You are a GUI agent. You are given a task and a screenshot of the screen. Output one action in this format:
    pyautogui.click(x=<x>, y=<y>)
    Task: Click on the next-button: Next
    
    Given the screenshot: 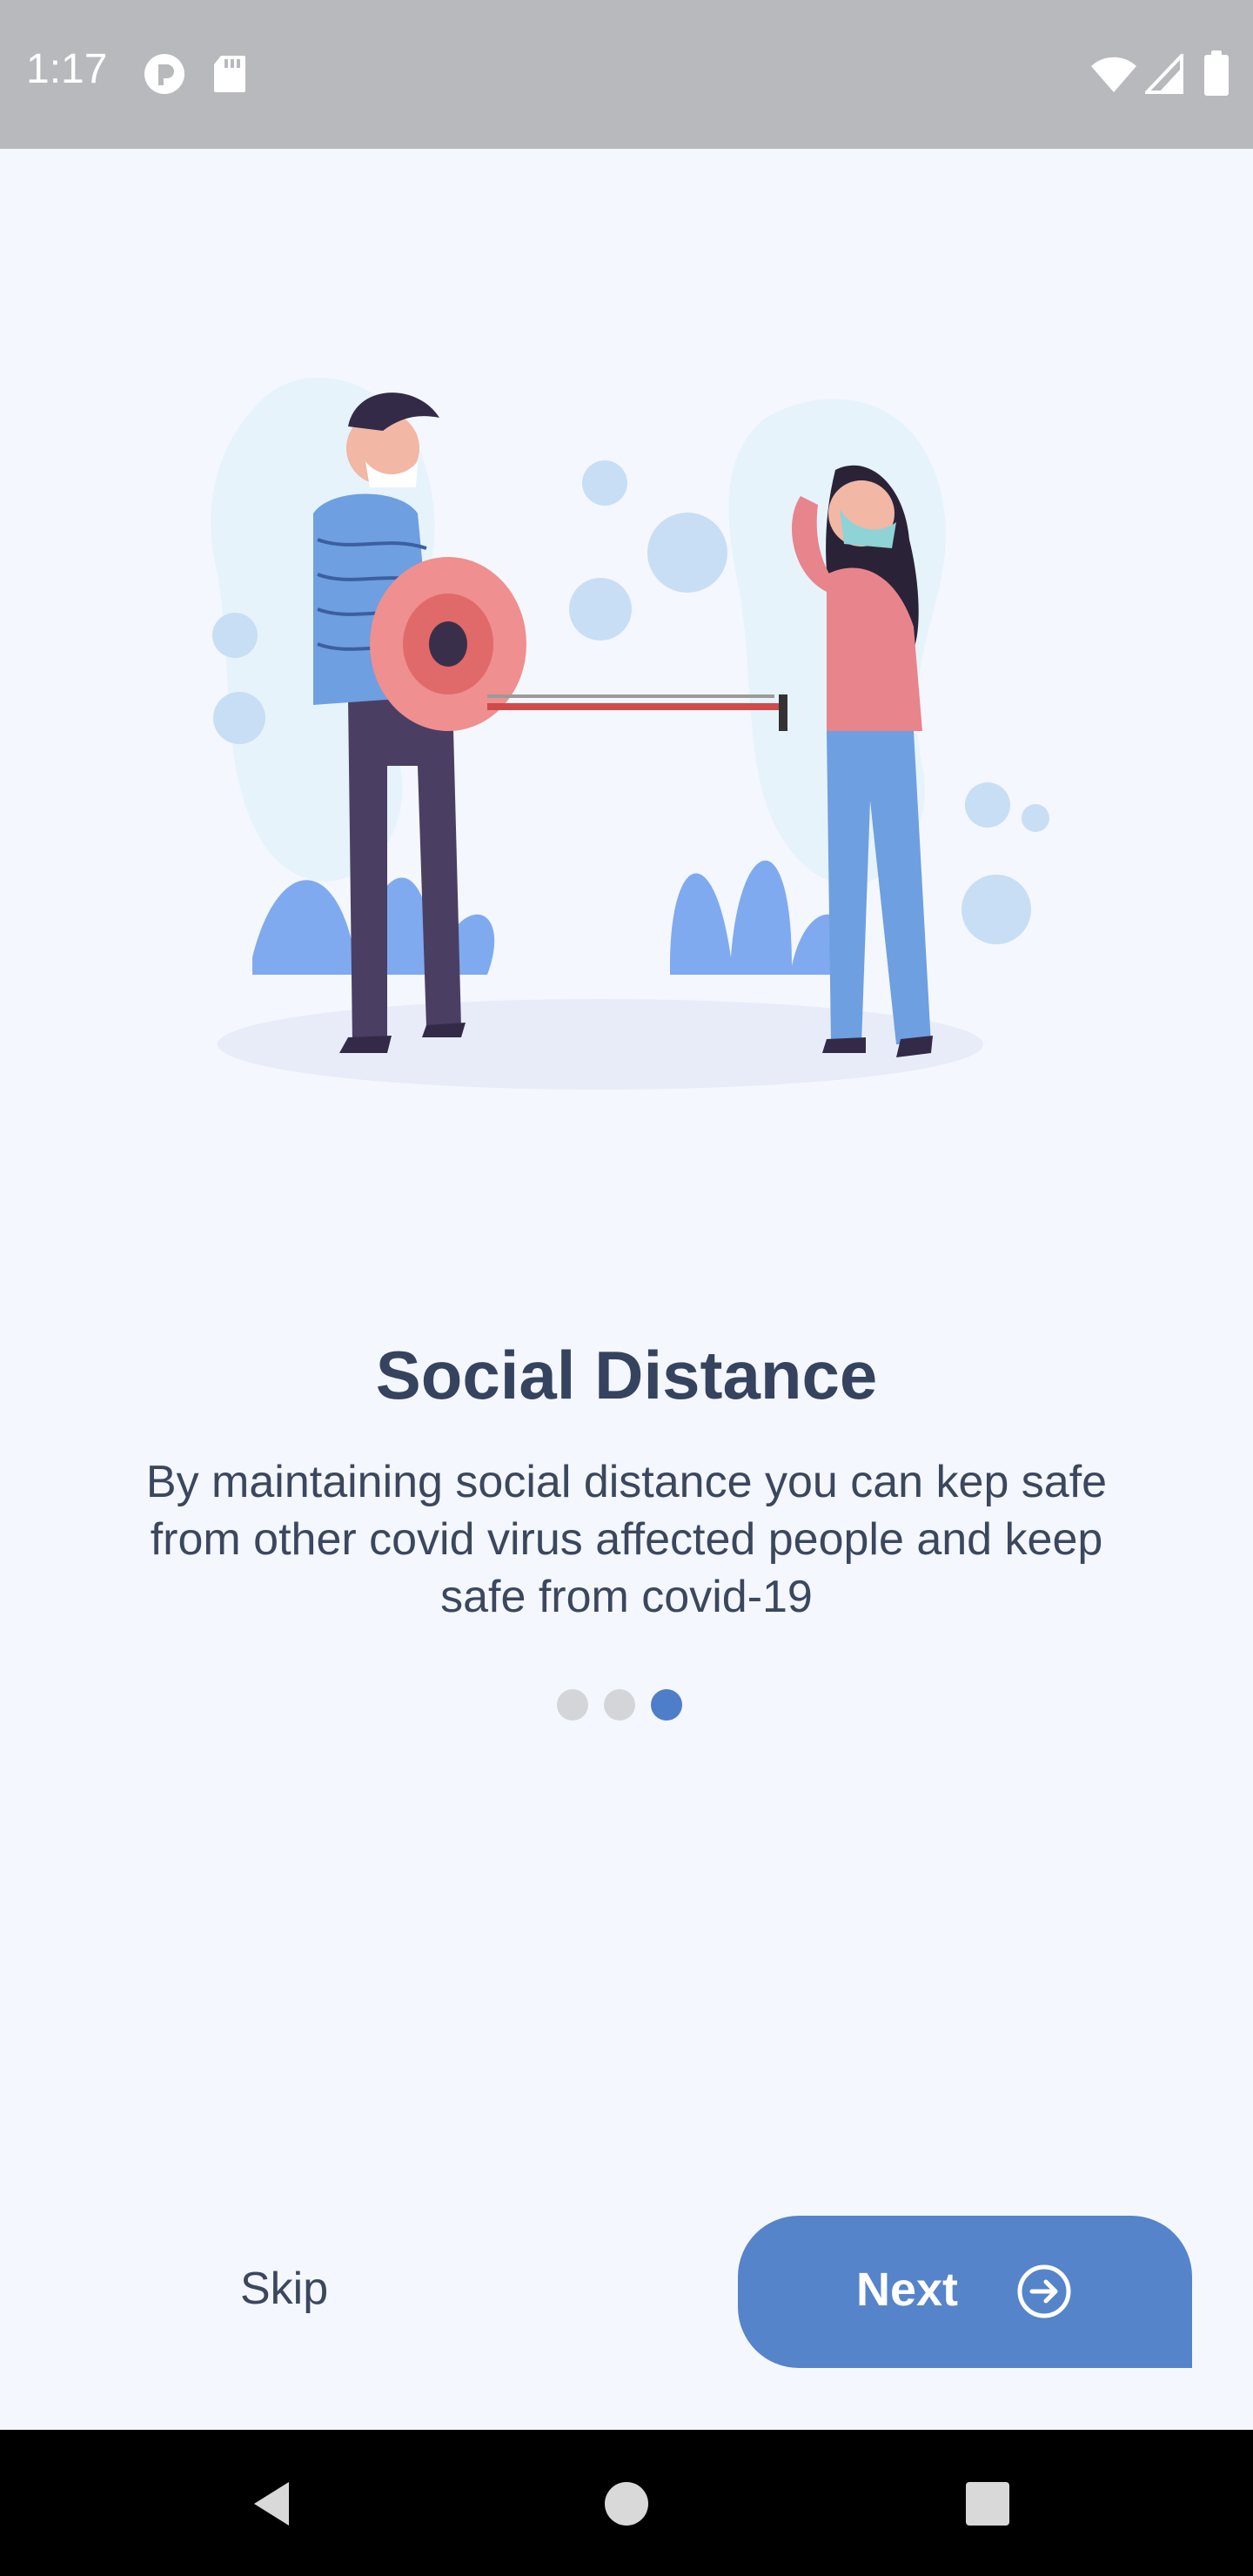 What is the action you would take?
    pyautogui.click(x=965, y=2292)
    